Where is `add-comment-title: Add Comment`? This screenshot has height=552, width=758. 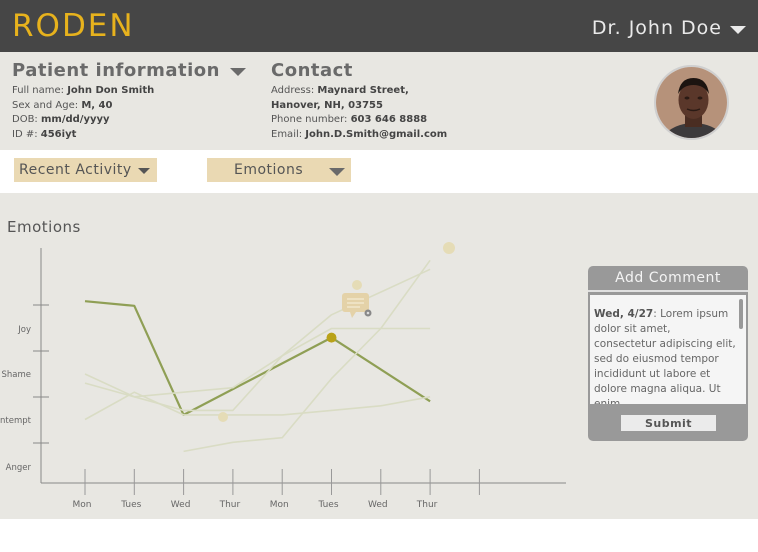 add-comment-title: Add Comment is located at coordinates (668, 279).